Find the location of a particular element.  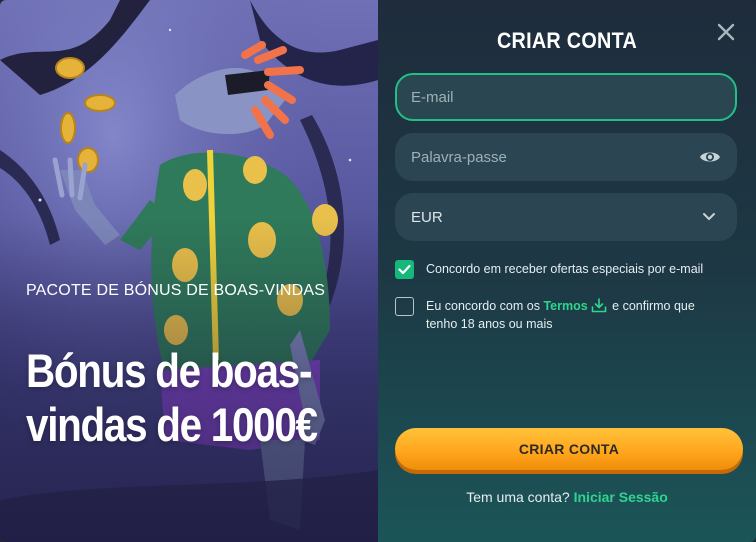

close-button is located at coordinates (726, 32).